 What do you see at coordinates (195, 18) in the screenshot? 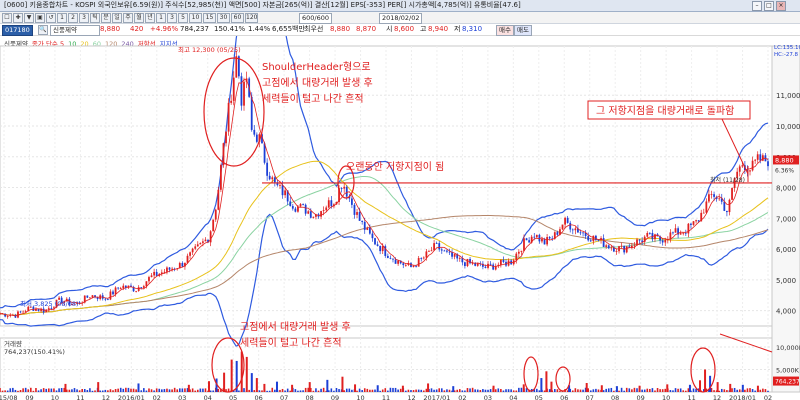
I see `toolbar-item-17: 10` at bounding box center [195, 18].